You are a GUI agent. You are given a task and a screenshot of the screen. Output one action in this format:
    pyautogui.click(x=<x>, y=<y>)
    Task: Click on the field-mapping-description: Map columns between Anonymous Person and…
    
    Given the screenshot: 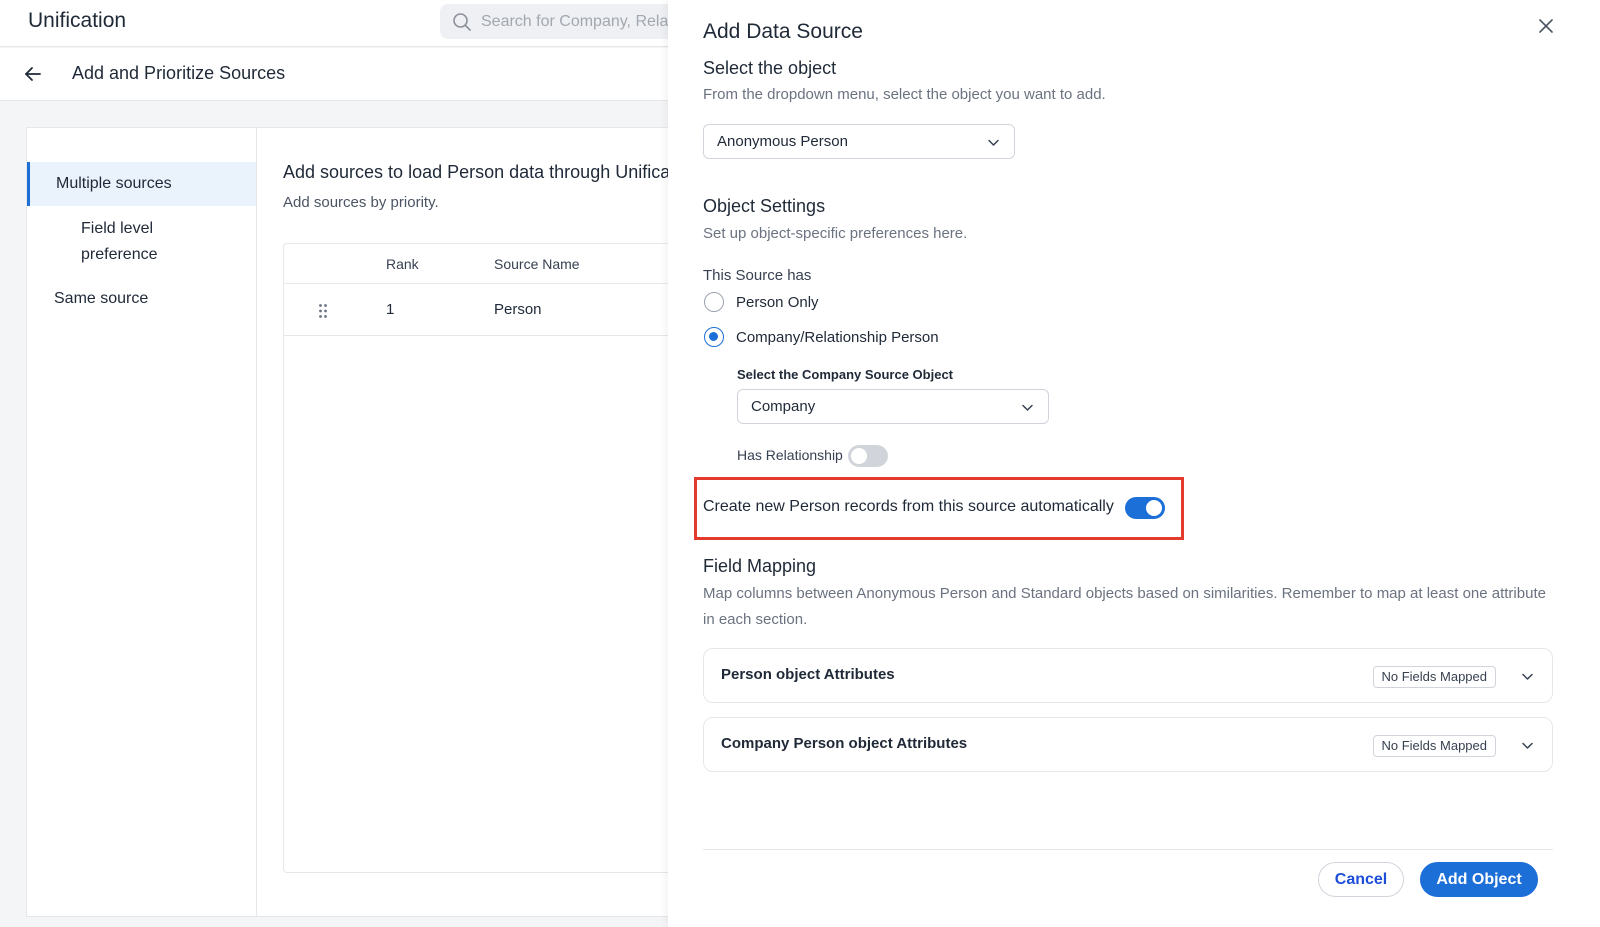 What is the action you would take?
    pyautogui.click(x=1124, y=606)
    